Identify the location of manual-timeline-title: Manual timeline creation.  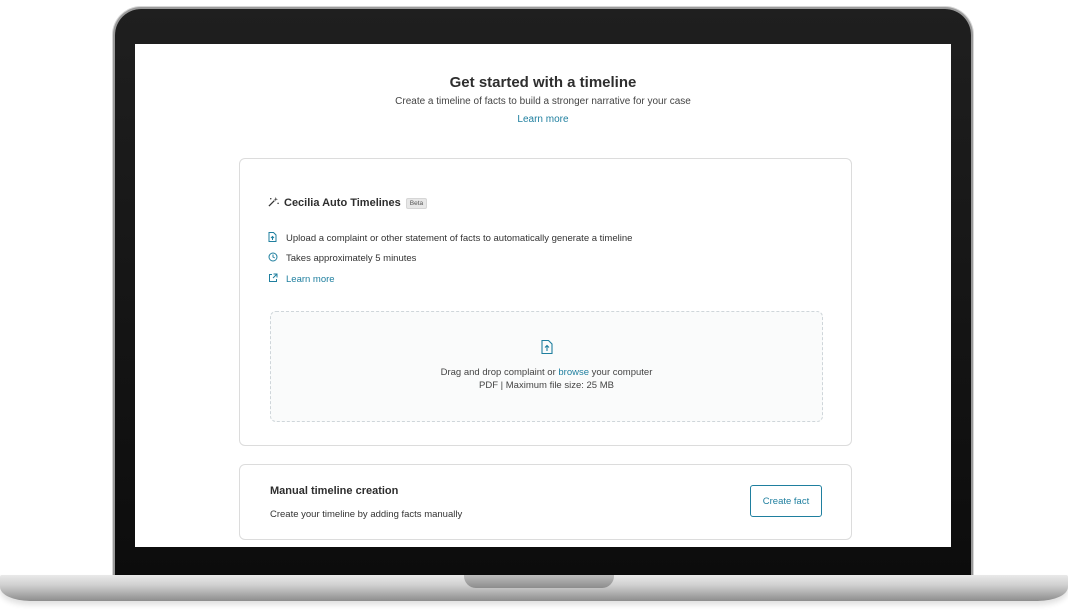
(334, 491).